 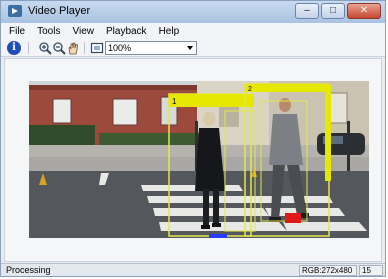 I want to click on title-bar: Video Player – □ ✕, so click(x=193, y=12).